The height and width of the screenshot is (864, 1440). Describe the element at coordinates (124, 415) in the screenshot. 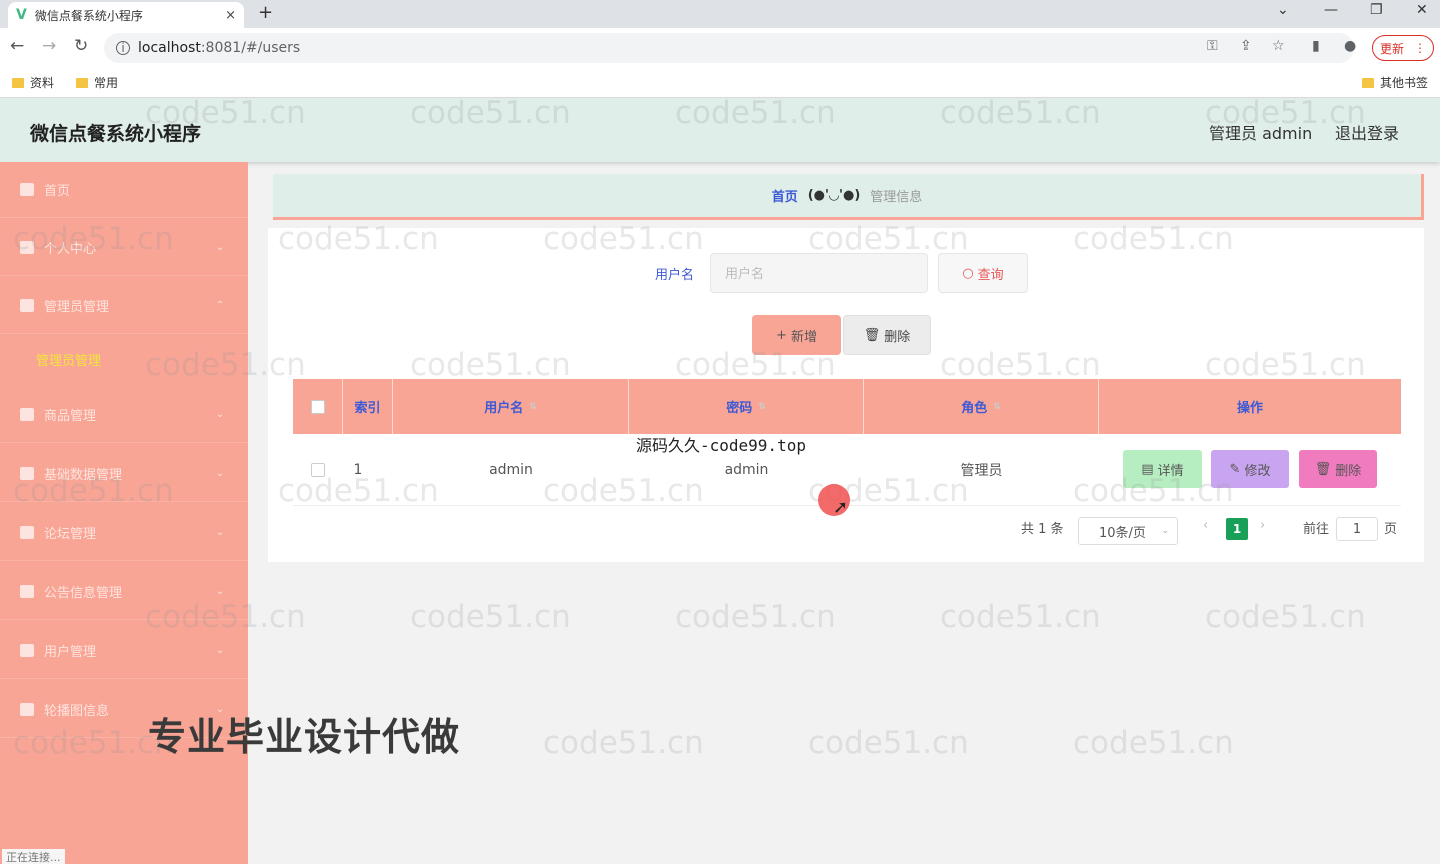

I see `sidebar-item-goods: 商品管理 ⌄` at that location.